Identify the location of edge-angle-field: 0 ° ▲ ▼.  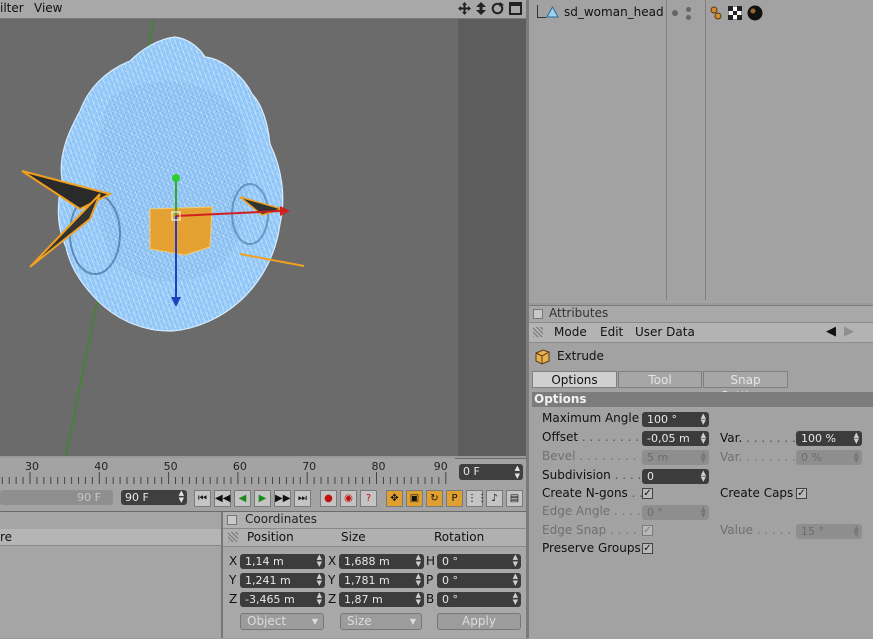
(675, 512).